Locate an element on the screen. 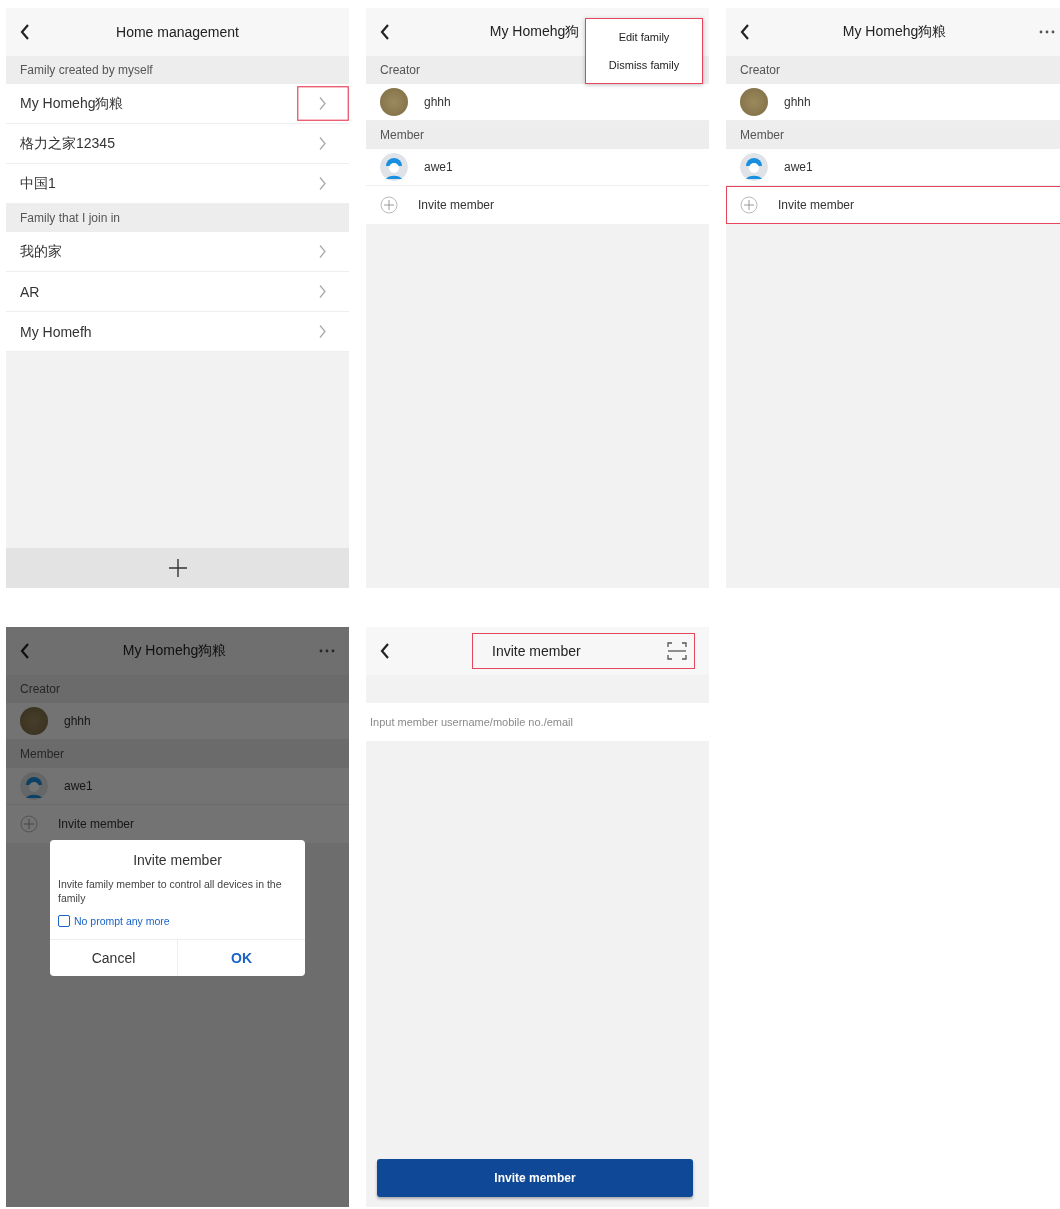 This screenshot has width=1060, height=1209. screen-title: My Homehg狗 is located at coordinates (534, 32).